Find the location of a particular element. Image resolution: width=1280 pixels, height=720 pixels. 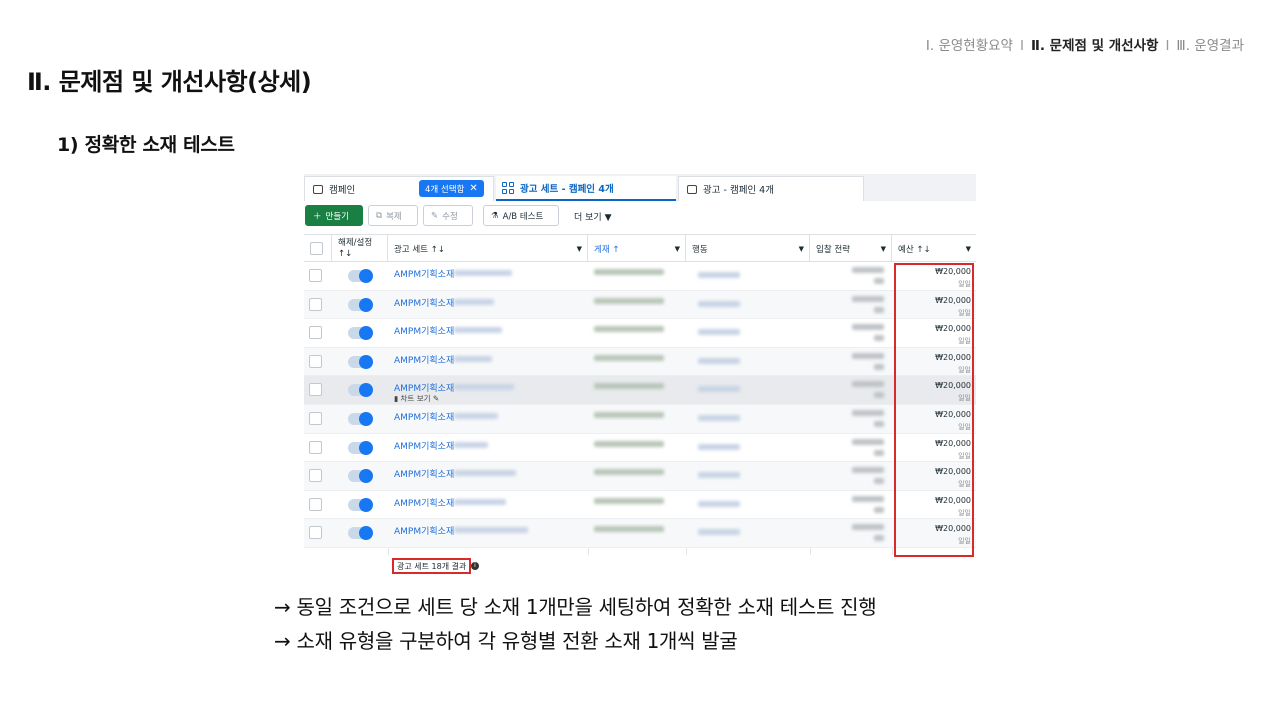

ab-test-button: ⚗ A/B 테스트 is located at coordinates (521, 215).